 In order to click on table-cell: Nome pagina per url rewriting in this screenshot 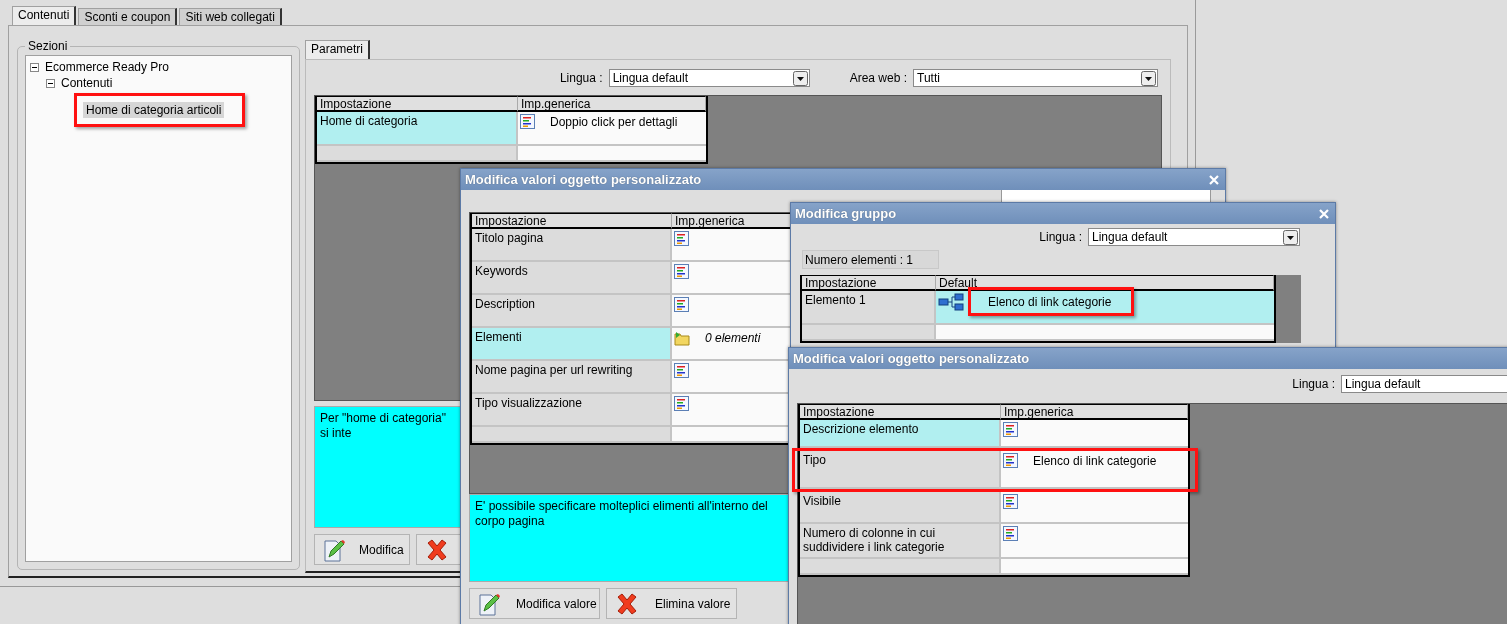, I will do `click(572, 377)`.